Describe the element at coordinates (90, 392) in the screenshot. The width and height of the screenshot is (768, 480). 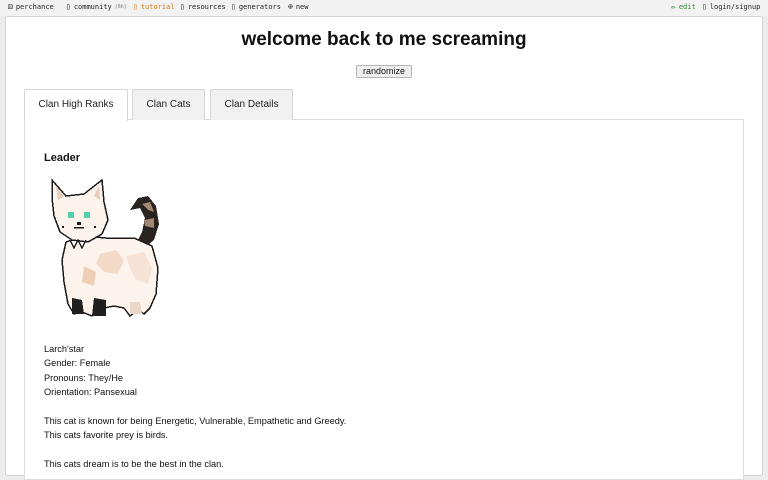
I see `cat-orientation: Orientation: Pansexual` at that location.